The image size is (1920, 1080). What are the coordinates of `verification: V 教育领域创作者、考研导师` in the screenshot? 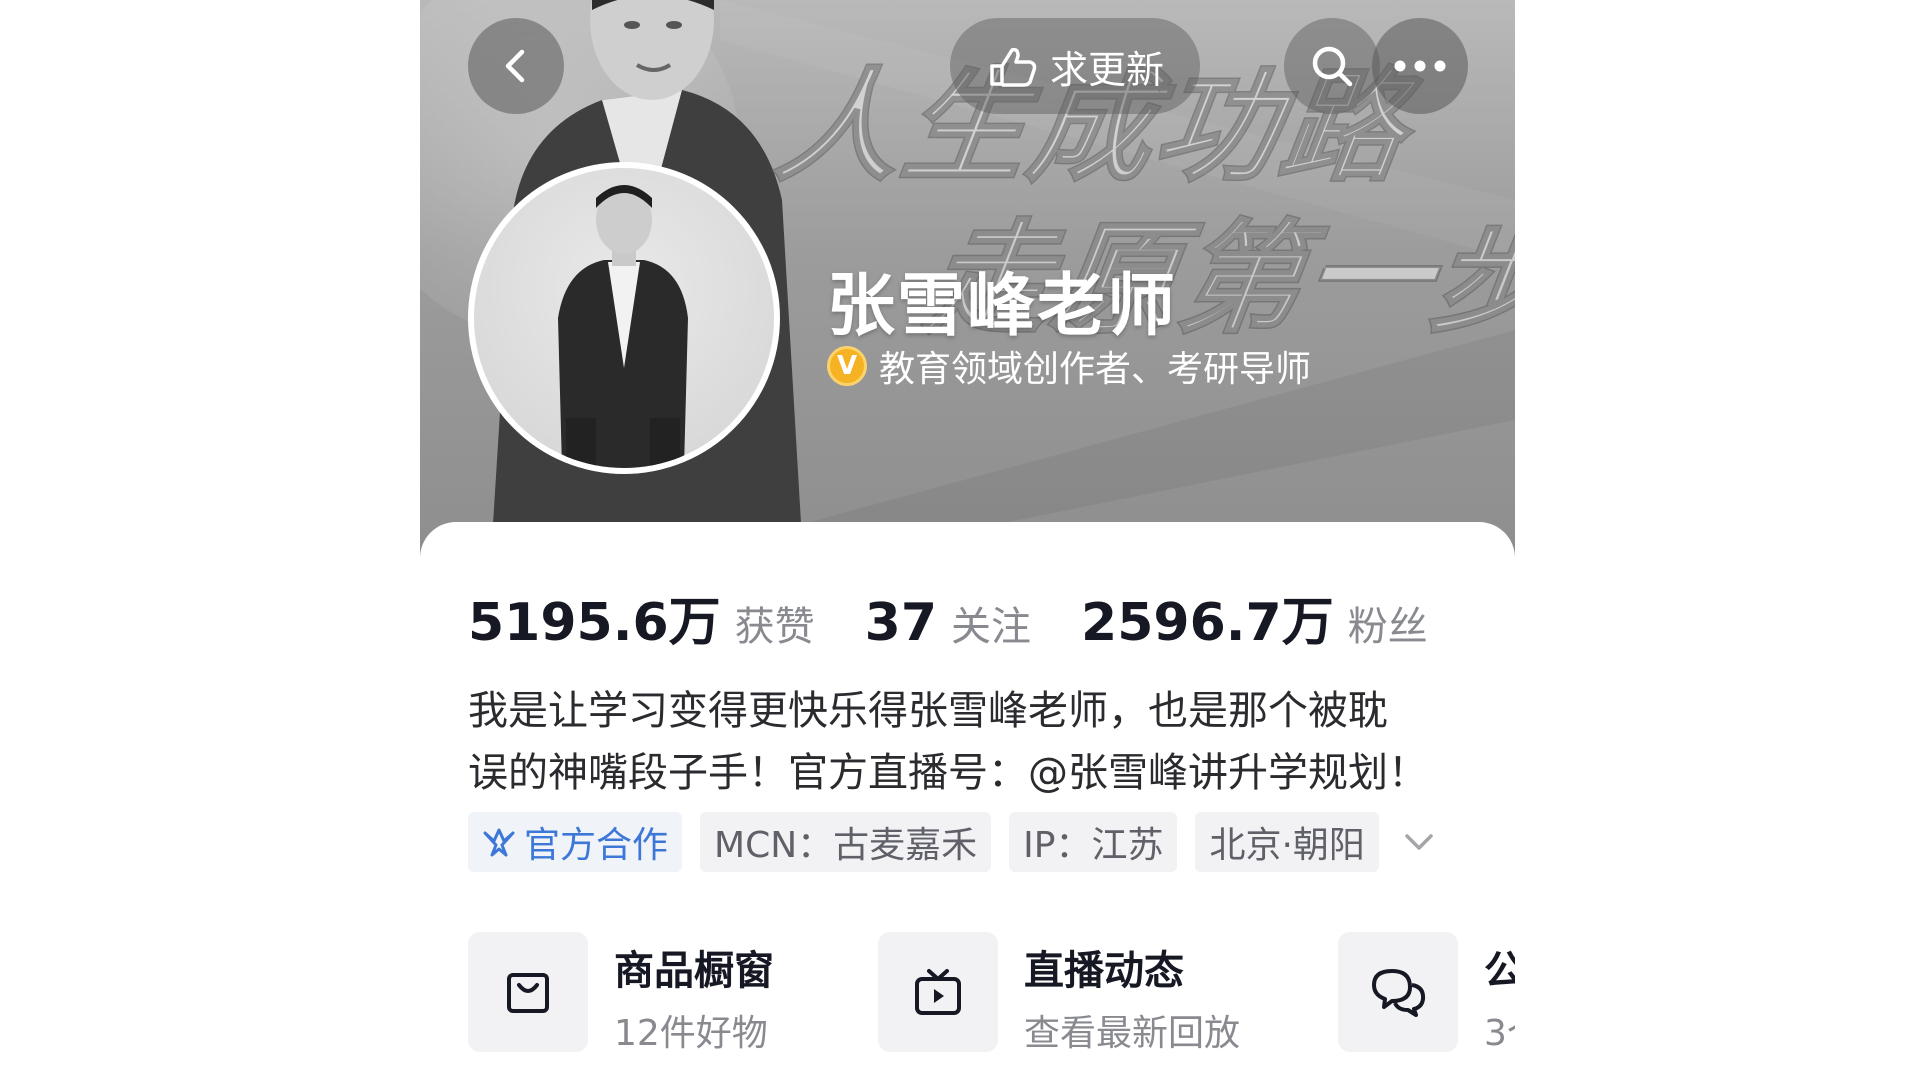 It's located at (1069, 366).